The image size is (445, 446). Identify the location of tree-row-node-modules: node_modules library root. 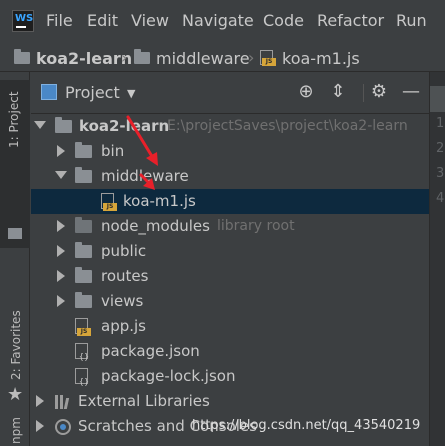
(230, 226).